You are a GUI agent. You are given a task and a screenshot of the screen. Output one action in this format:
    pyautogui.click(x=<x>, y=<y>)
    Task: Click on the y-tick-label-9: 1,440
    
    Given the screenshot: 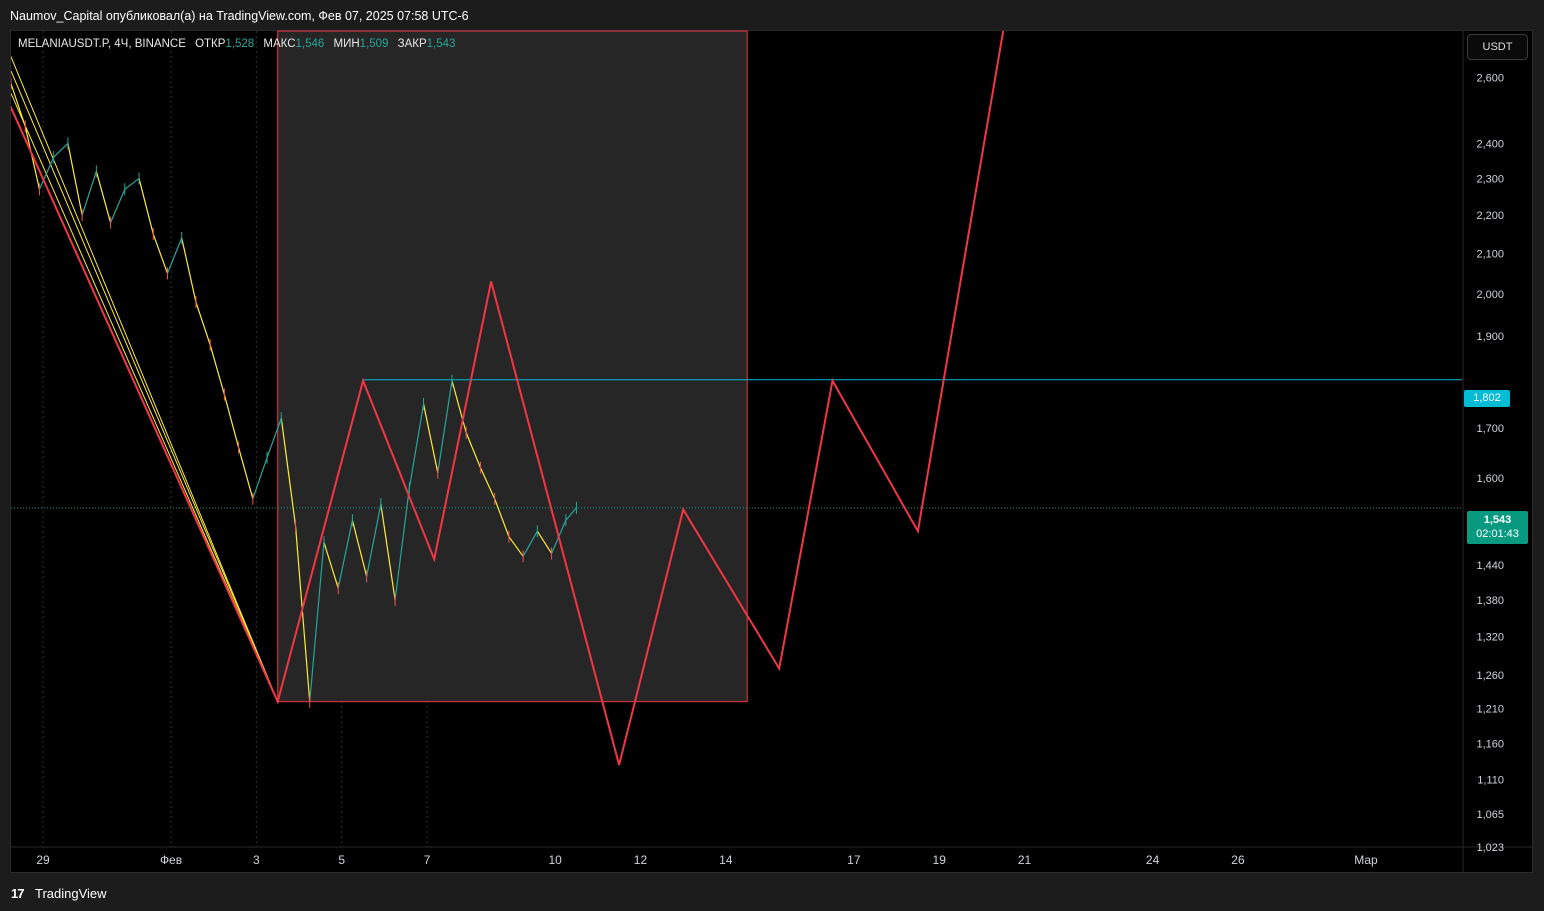 What is the action you would take?
    pyautogui.click(x=1490, y=566)
    